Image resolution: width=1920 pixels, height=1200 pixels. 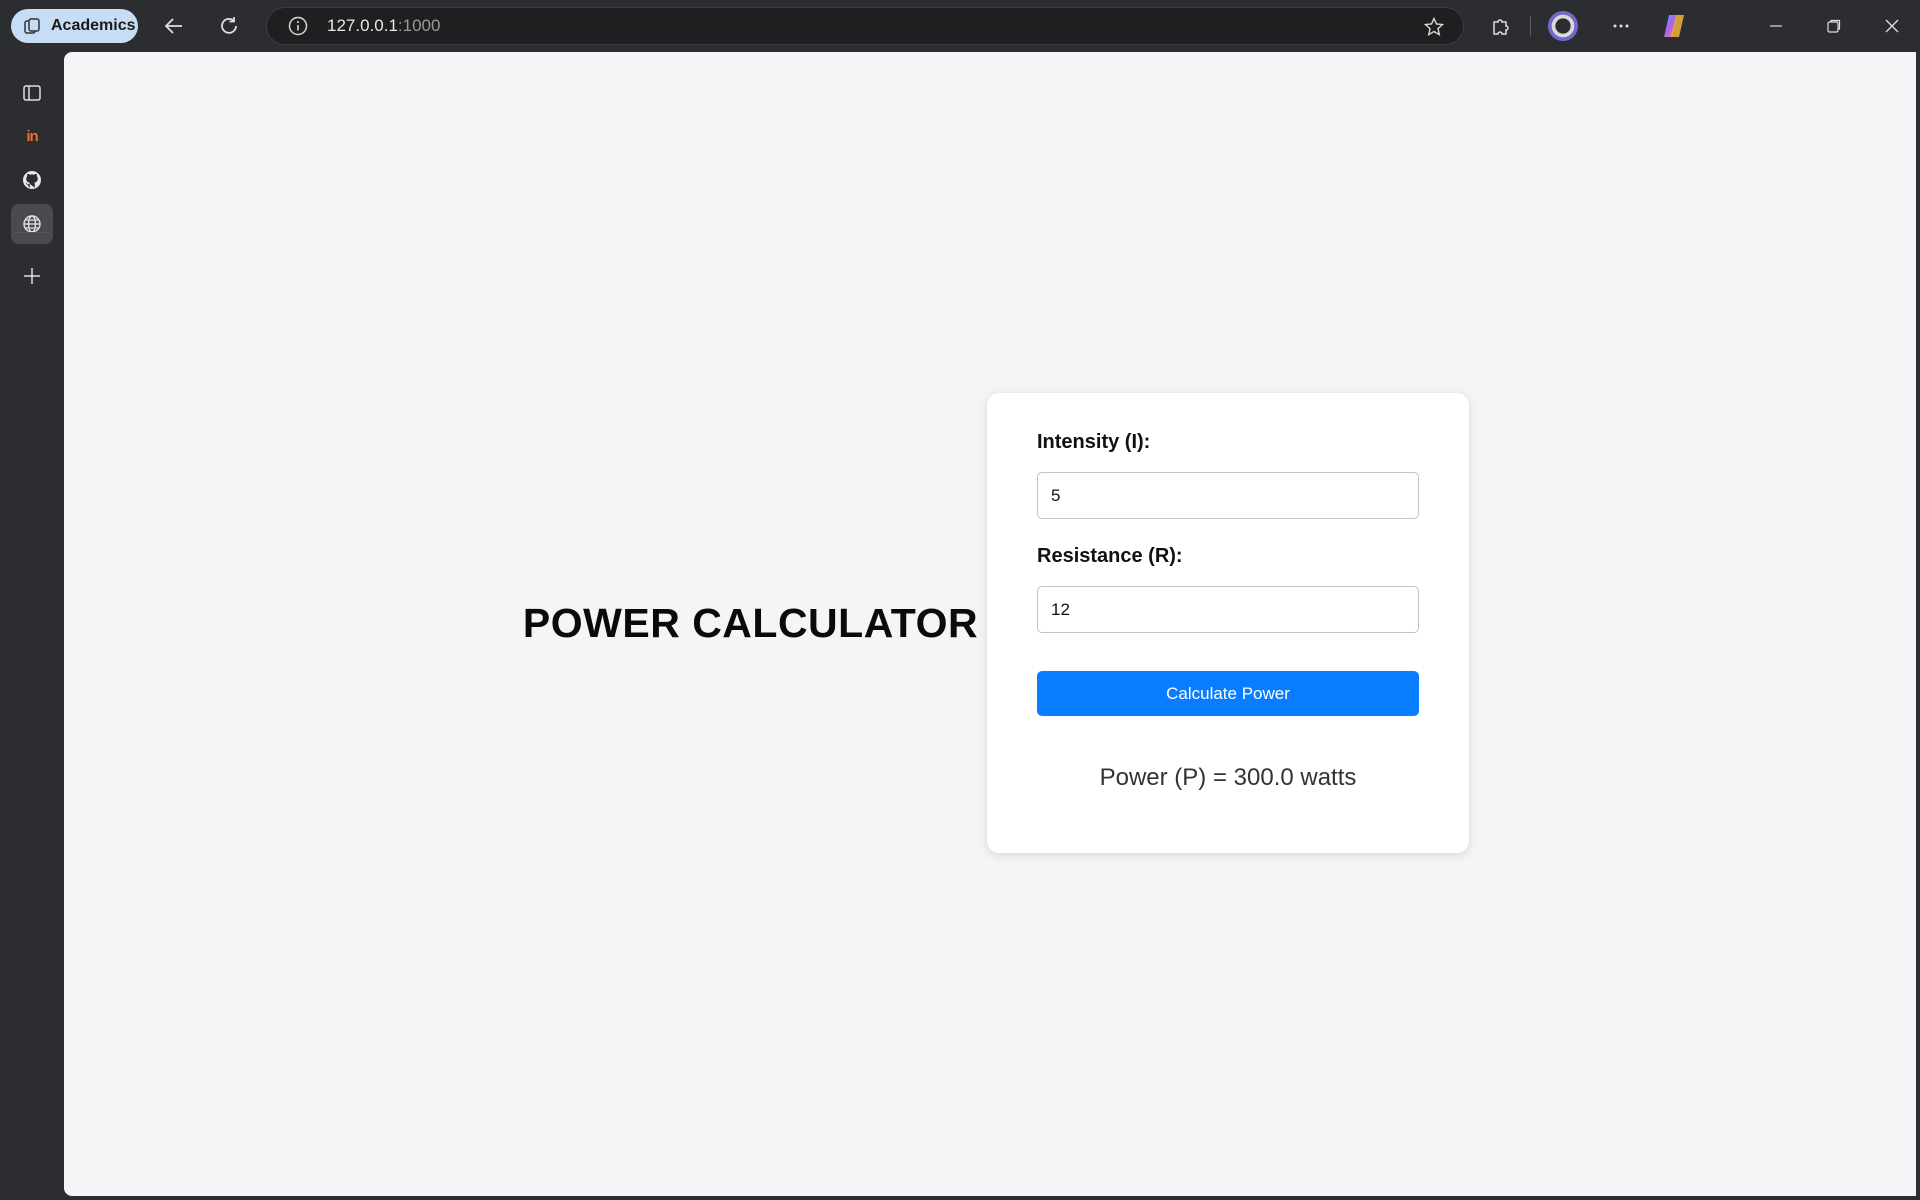 I want to click on close-icon, so click(x=1892, y=26).